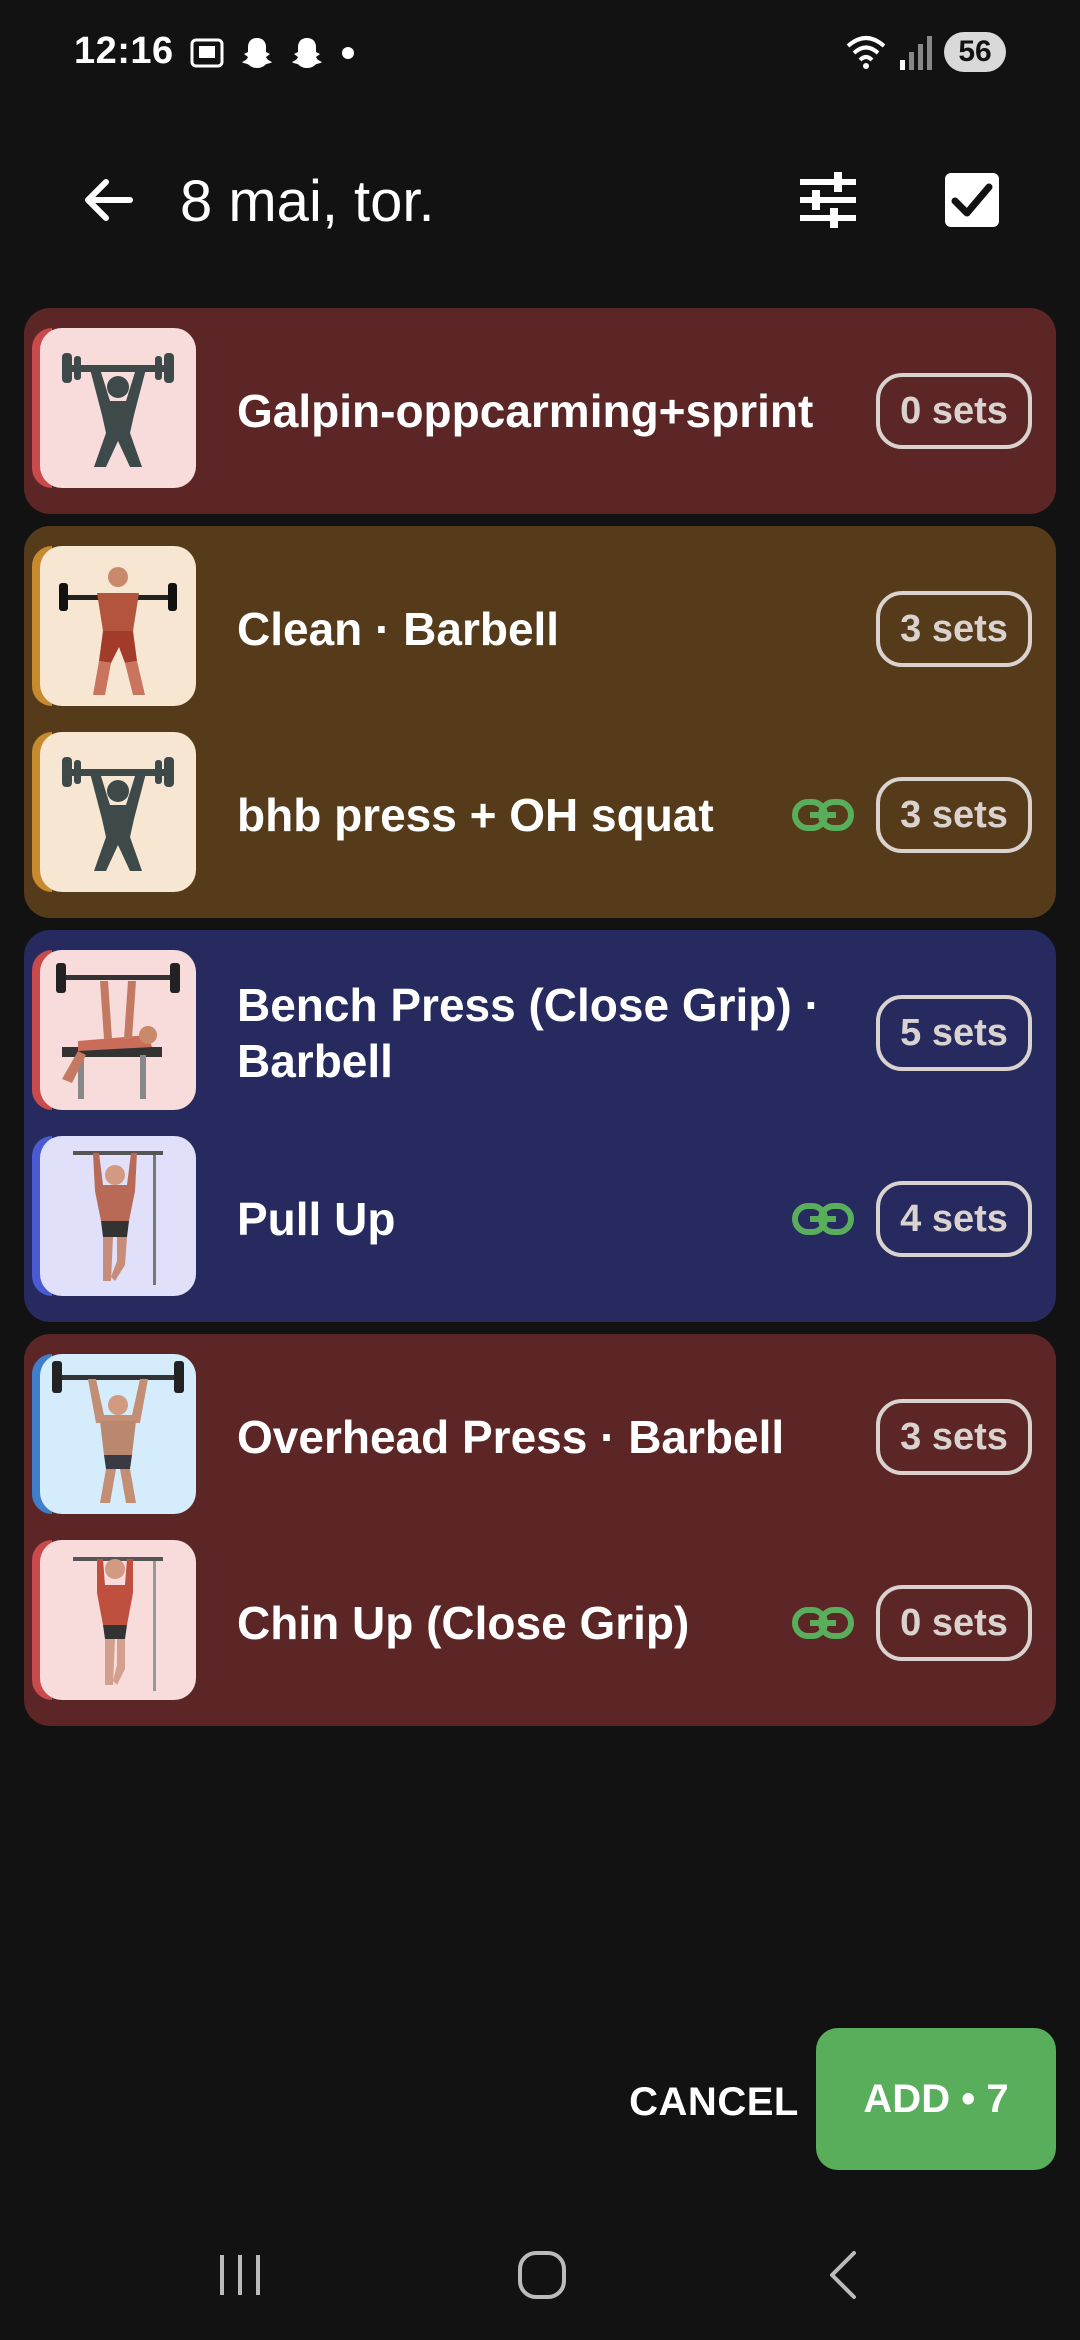  Describe the element at coordinates (540, 55) in the screenshot. I see `status-bar: 12:16 56` at that location.